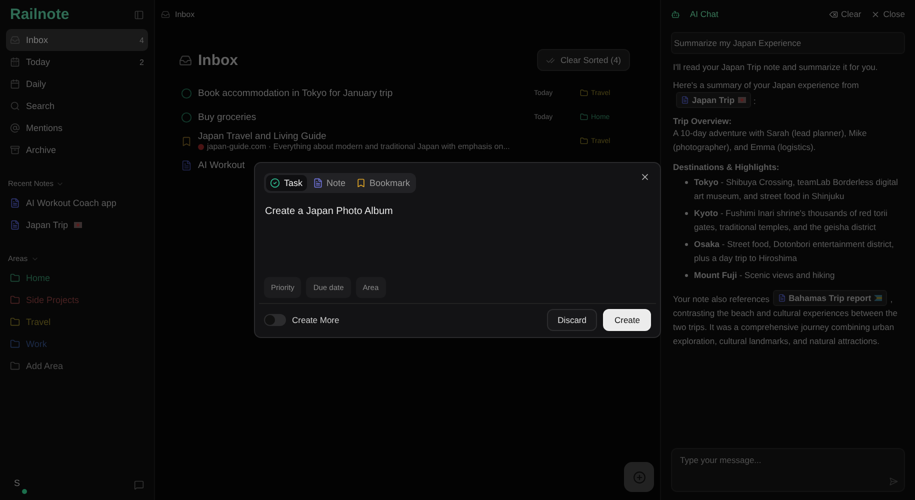 The height and width of the screenshot is (500, 915). What do you see at coordinates (218, 60) in the screenshot?
I see `page-title: Inbox` at bounding box center [218, 60].